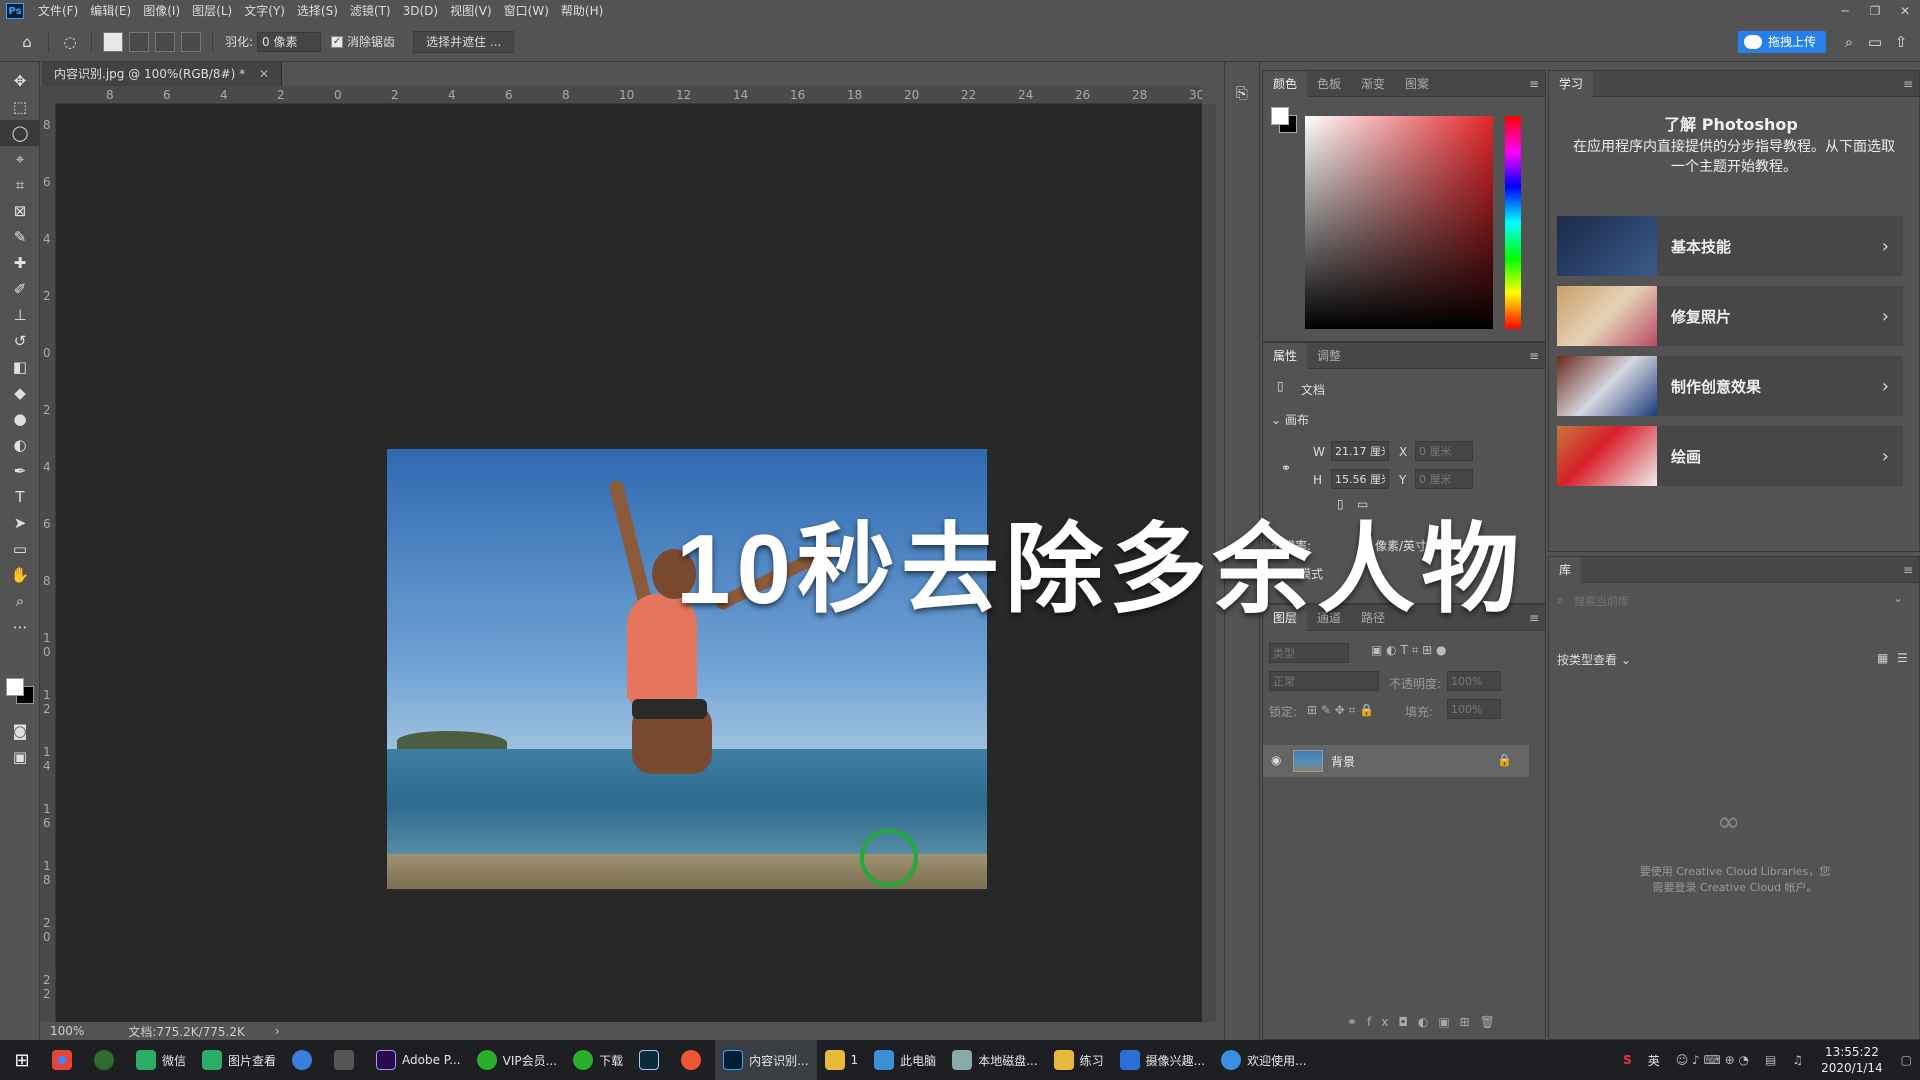 The image size is (1920, 1080). Describe the element at coordinates (20, 445) in the screenshot. I see `dodge-tool-icon: ◐` at that location.